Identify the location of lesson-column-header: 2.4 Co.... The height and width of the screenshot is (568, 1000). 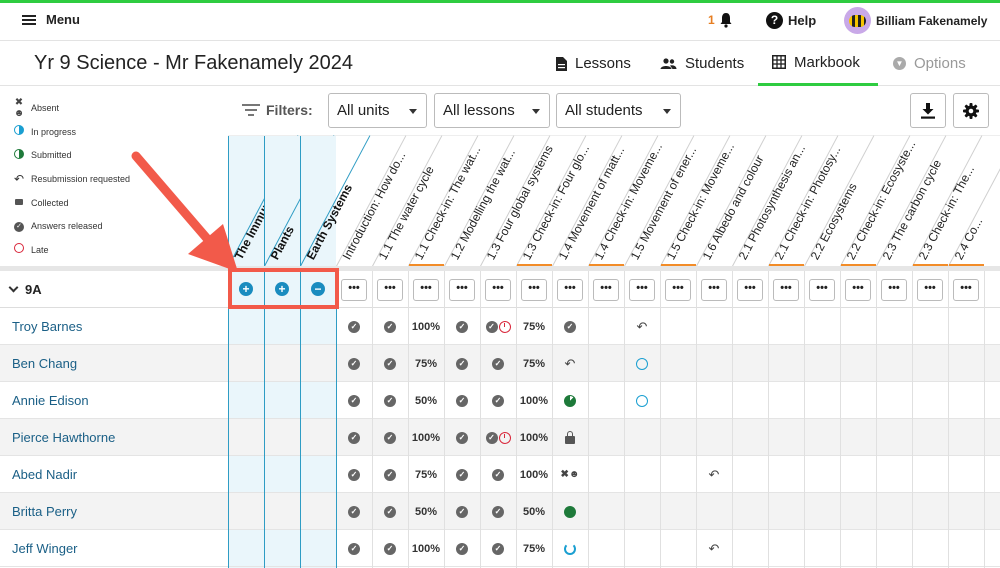
(974, 201).